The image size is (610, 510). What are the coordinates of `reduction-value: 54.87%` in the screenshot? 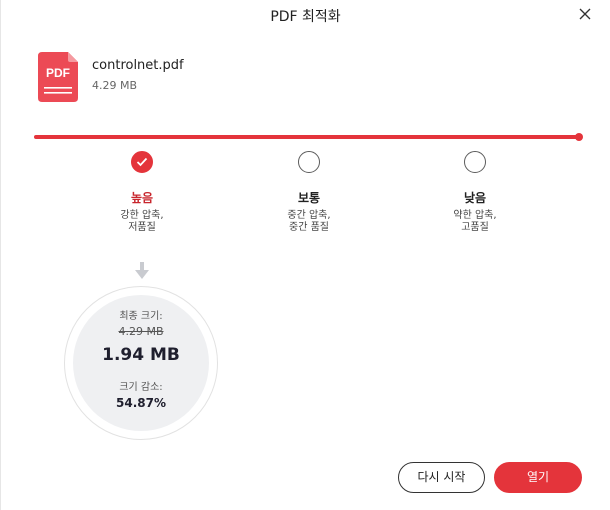 It's located at (141, 403).